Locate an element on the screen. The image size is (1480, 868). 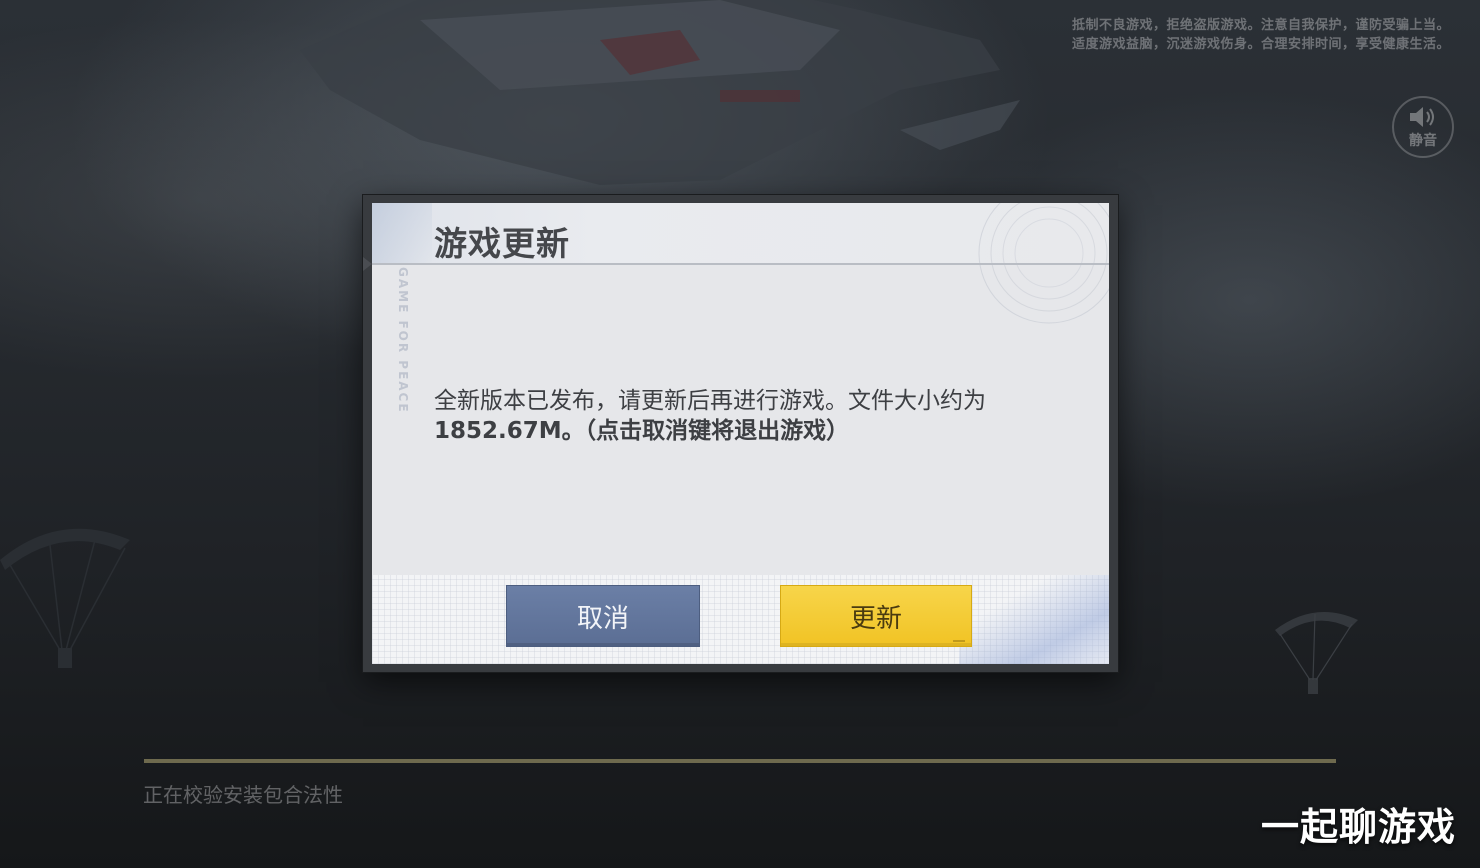
verification-status-text: 正在校验安装包合法性 is located at coordinates (243, 795).